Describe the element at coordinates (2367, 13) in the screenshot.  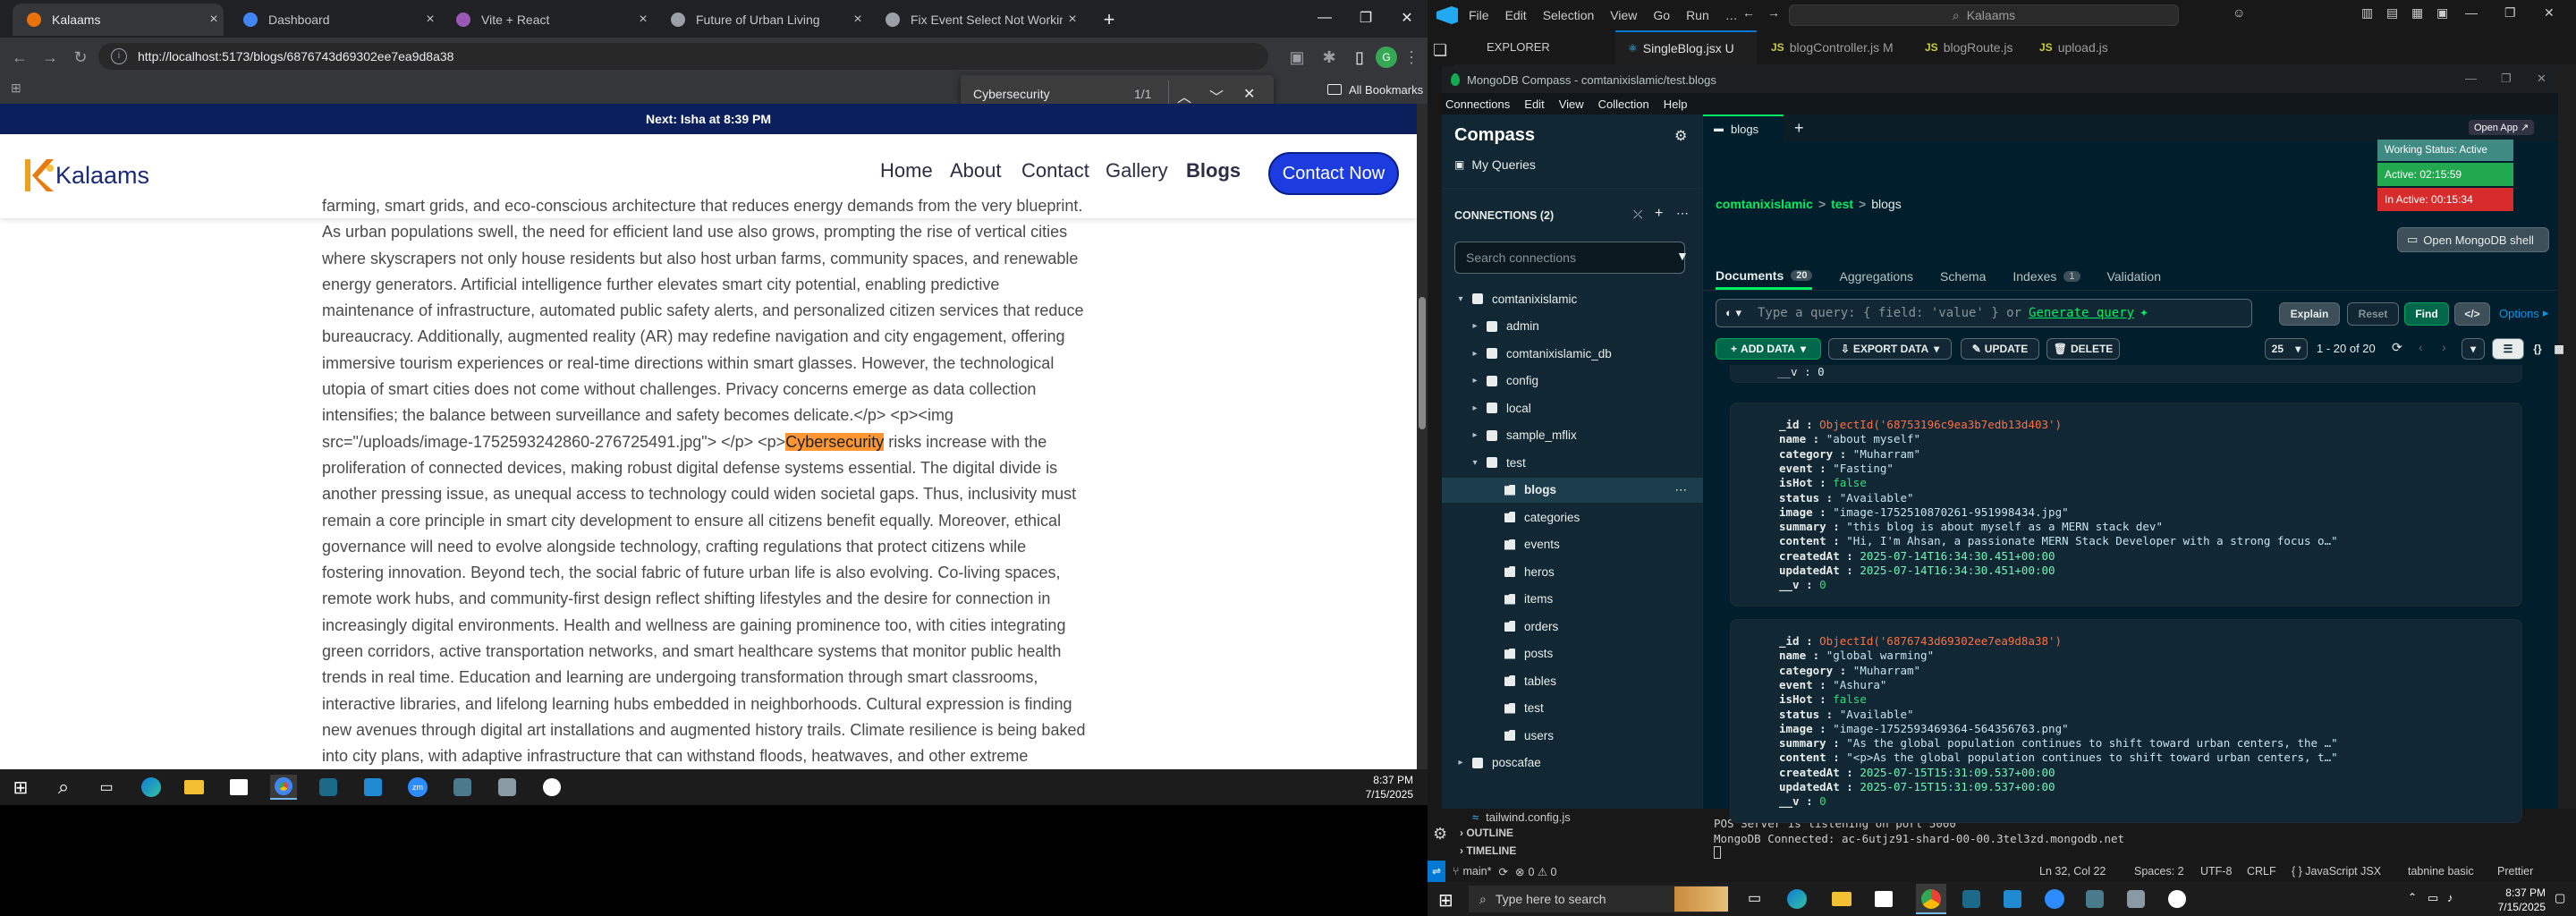
I see `layout-sidebar-icon: ▥` at that location.